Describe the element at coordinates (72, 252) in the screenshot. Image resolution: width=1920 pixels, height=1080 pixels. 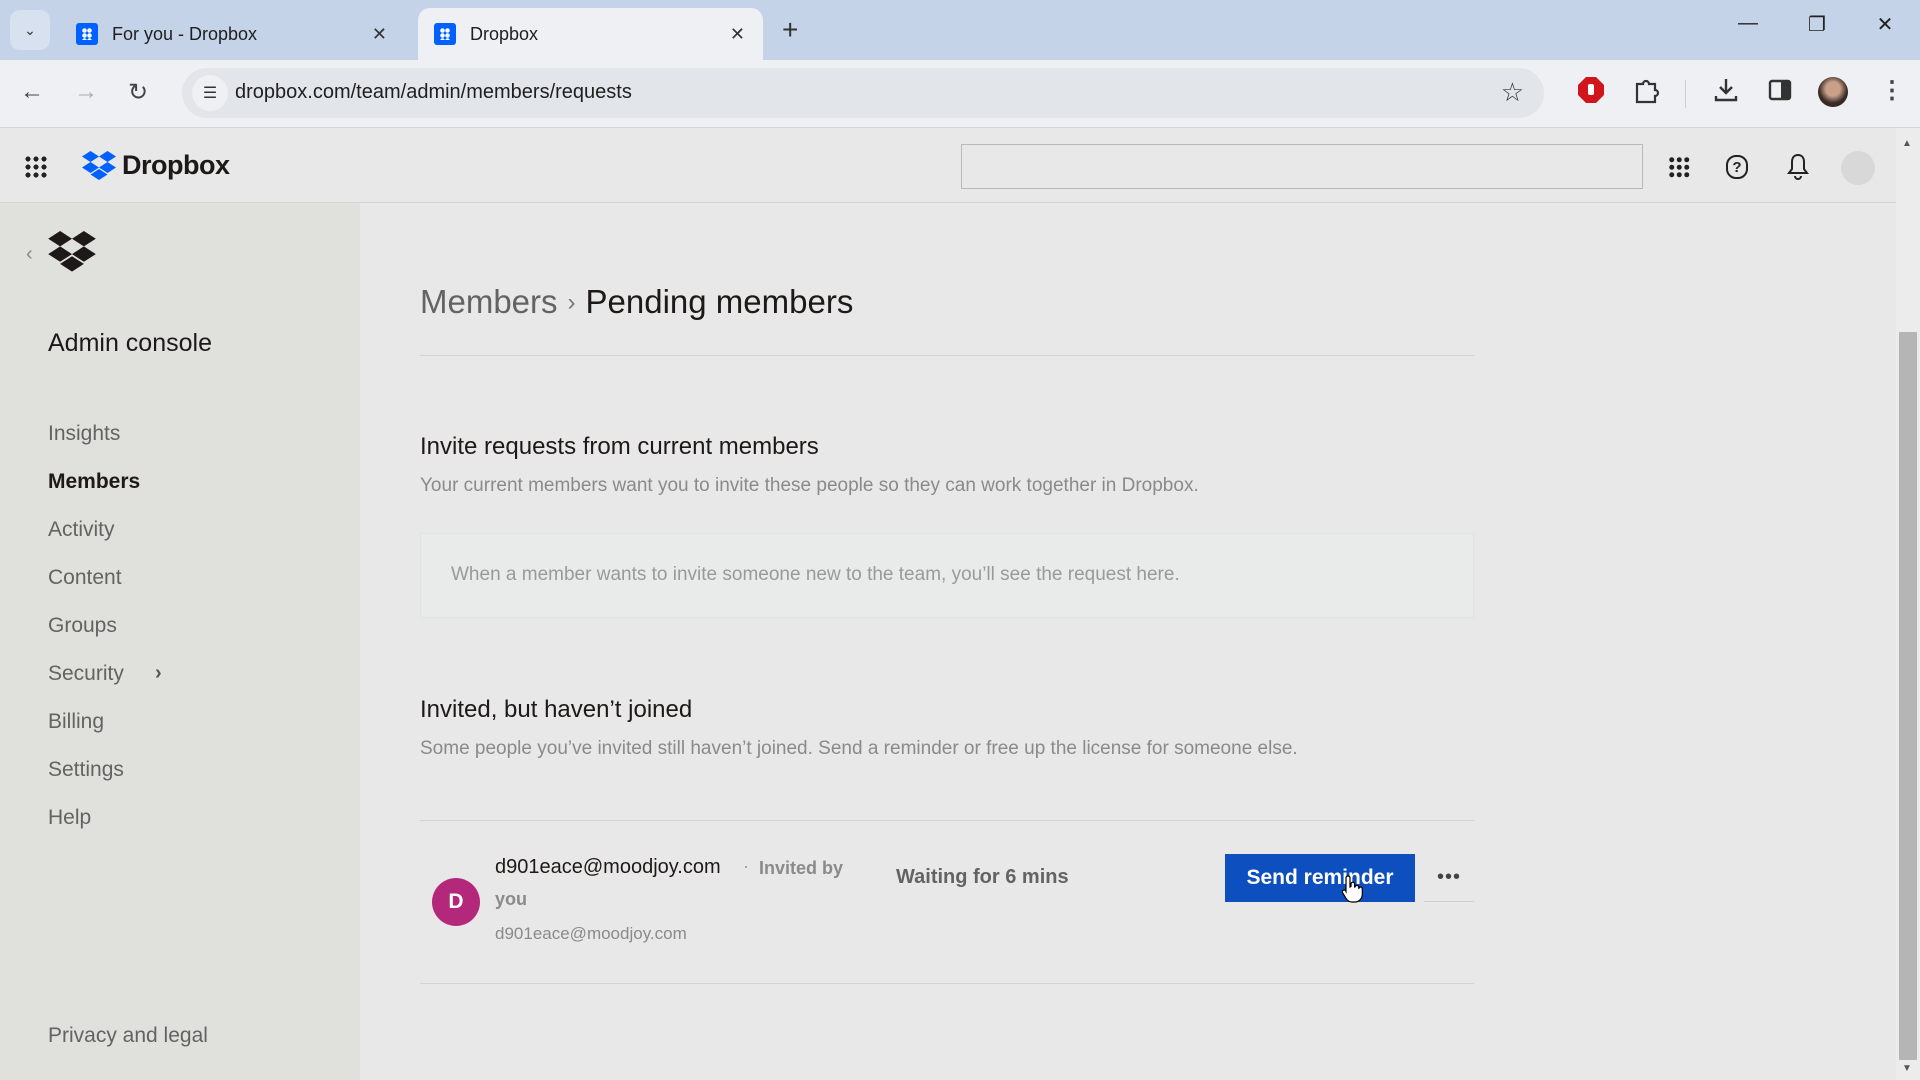
I see `dropbox-glyph-icon` at that location.